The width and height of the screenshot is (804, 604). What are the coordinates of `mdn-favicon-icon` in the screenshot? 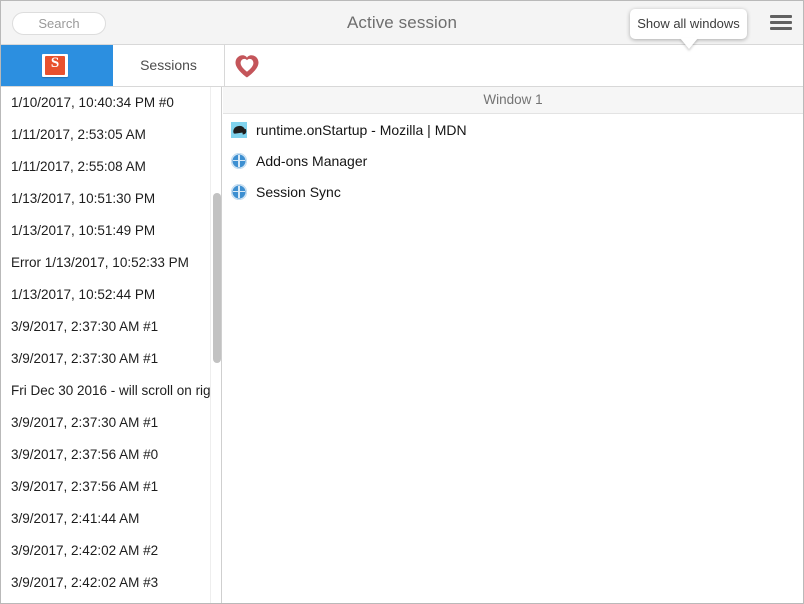 It's located at (239, 129).